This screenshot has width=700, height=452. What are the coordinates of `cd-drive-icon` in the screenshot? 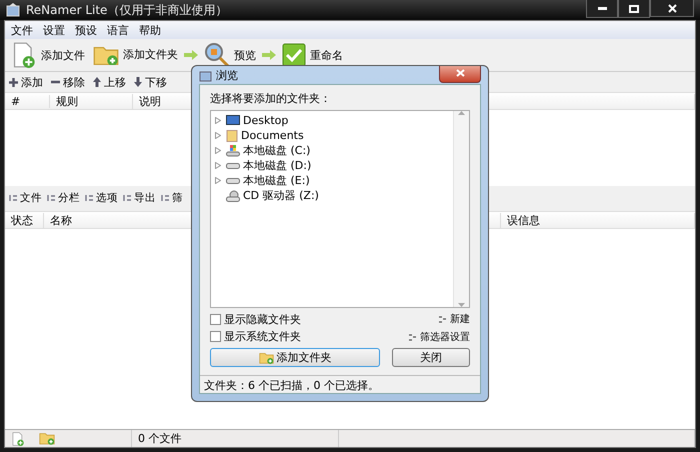 It's located at (233, 196).